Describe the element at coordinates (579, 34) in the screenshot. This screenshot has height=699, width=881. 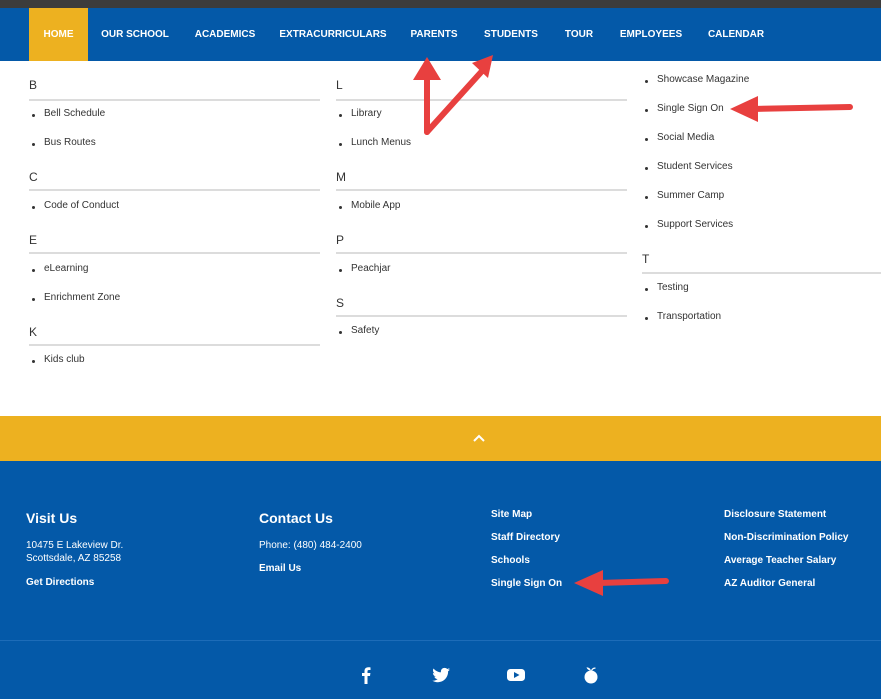
I see `nav-tour: TOUR` at that location.